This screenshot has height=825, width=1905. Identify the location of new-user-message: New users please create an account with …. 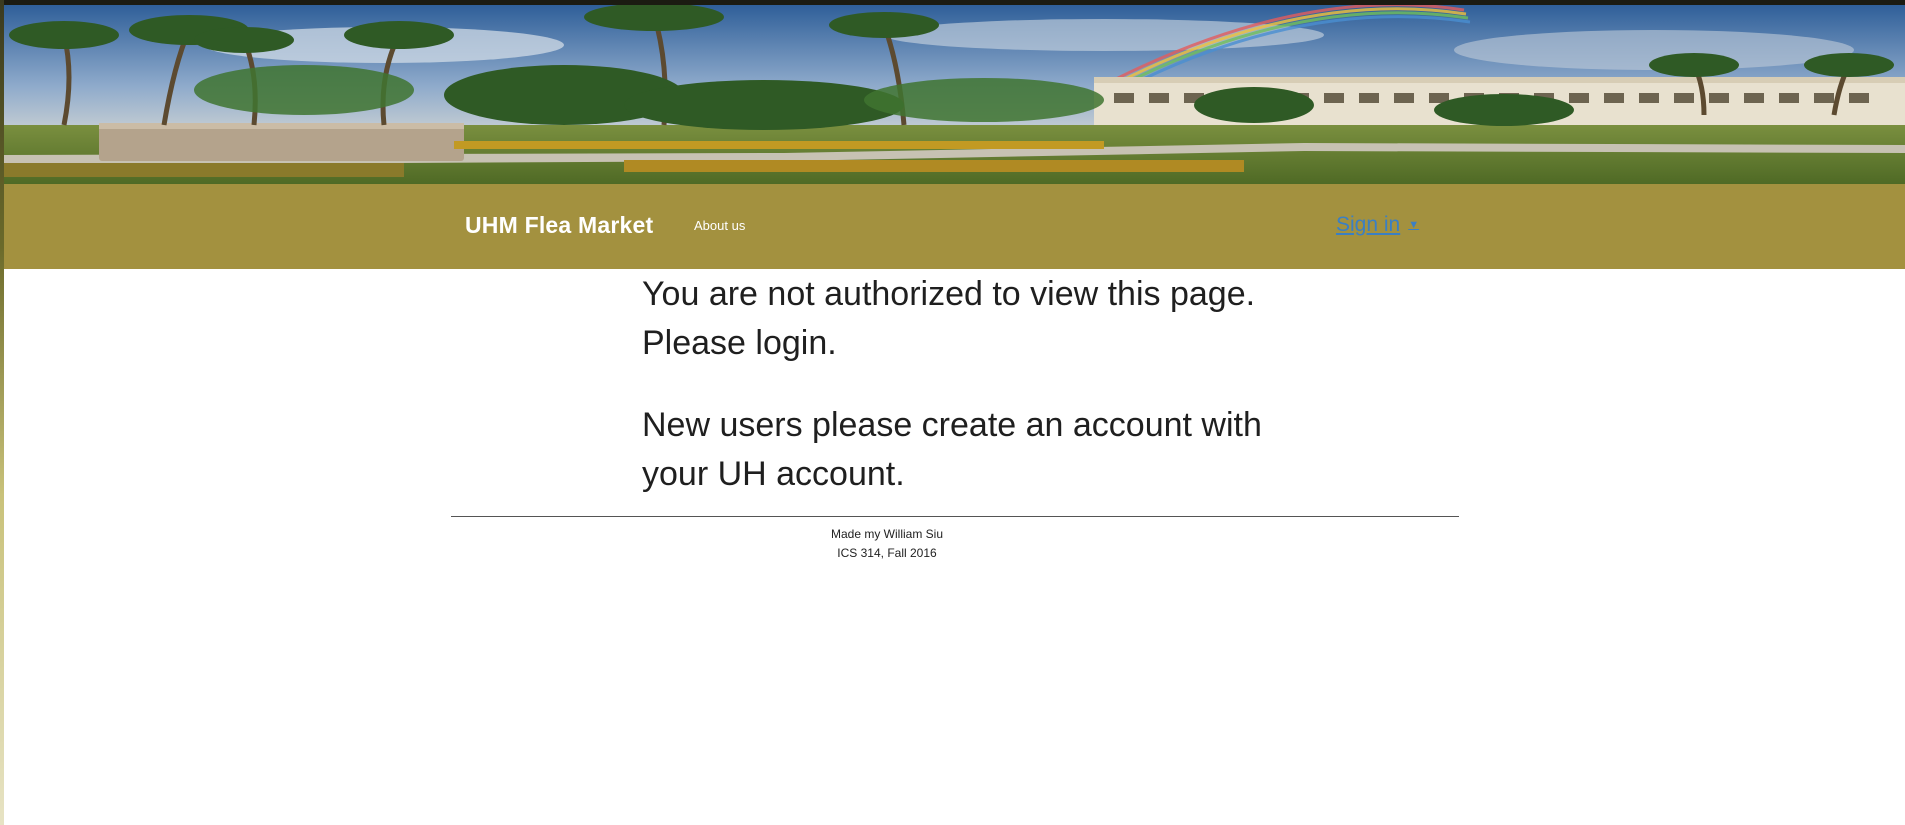
(952, 449).